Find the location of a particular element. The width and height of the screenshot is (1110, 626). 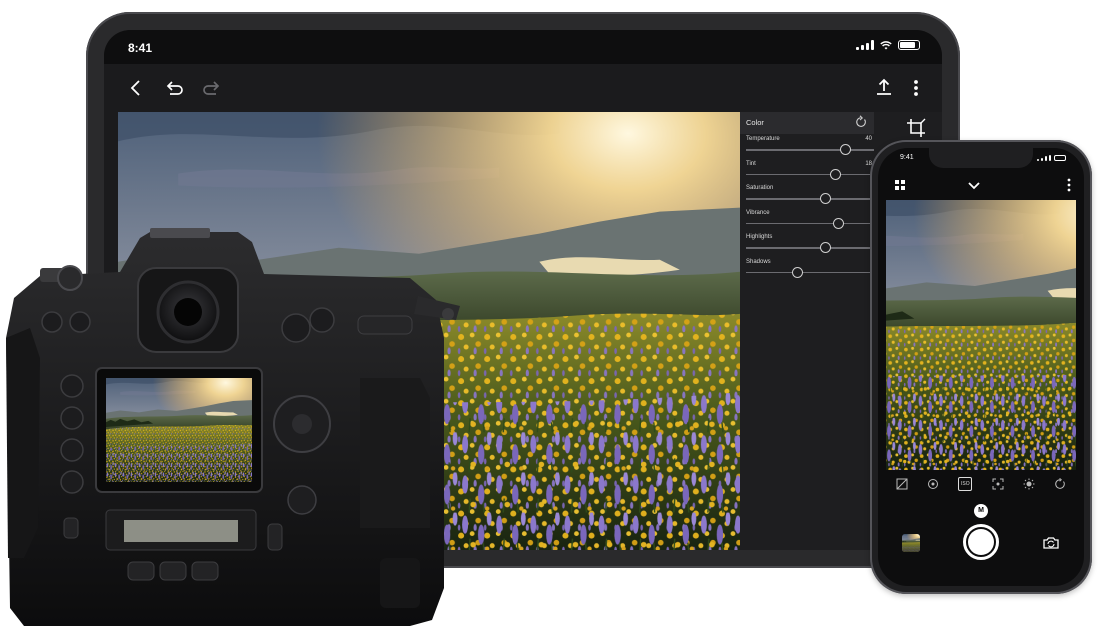

switch-camera-icon is located at coordinates (1051, 543).